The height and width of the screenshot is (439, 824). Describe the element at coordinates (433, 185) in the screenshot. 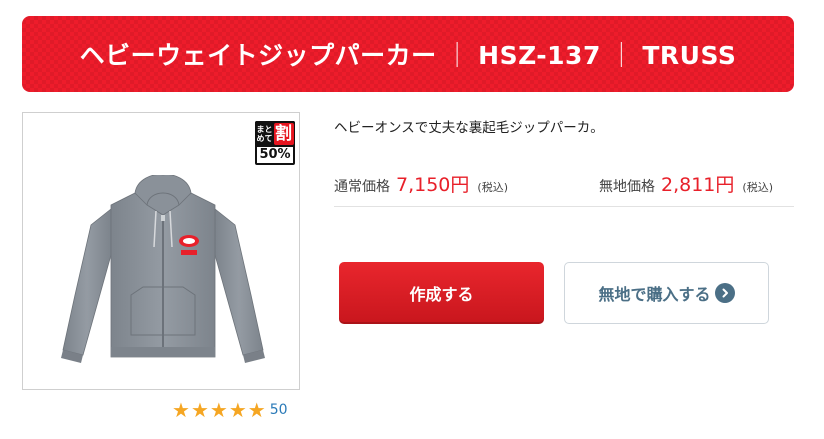

I see `regular-price-value: 7,150円` at that location.